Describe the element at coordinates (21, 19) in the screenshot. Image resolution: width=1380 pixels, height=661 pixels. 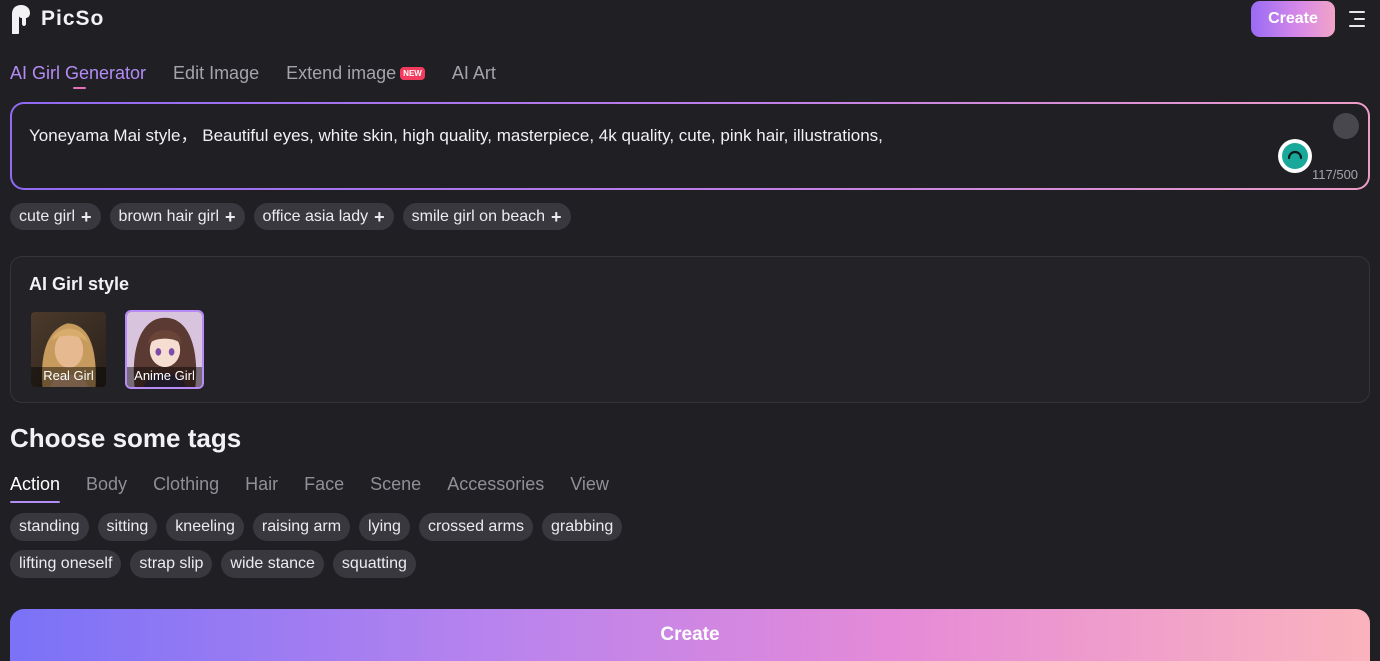
I see `picso-logo-icon` at that location.